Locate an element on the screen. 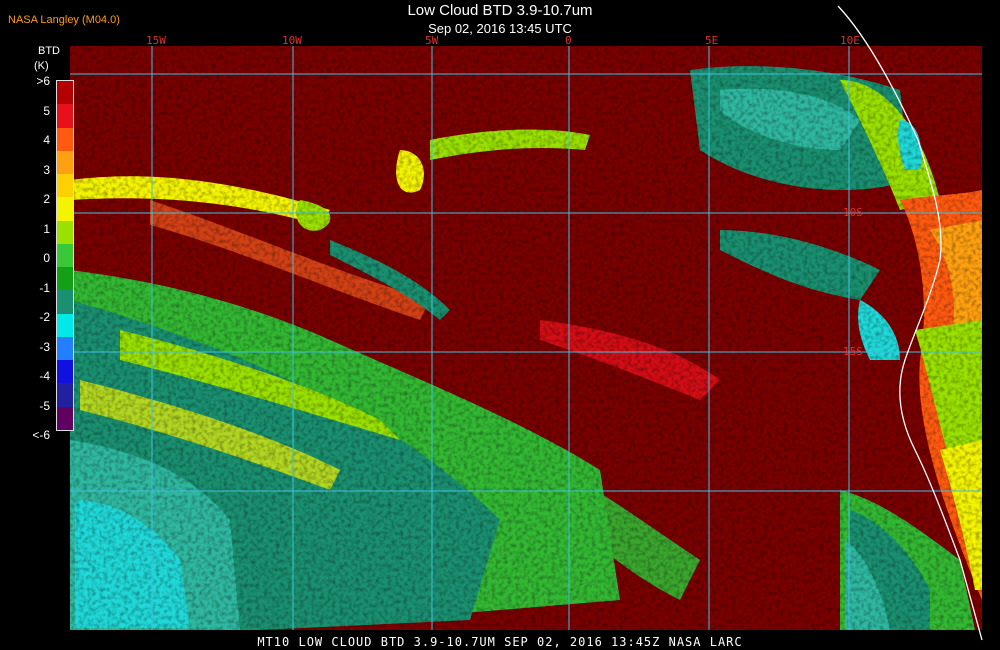 The image size is (1000, 650). legend-tick: -1 is located at coordinates (44, 287).